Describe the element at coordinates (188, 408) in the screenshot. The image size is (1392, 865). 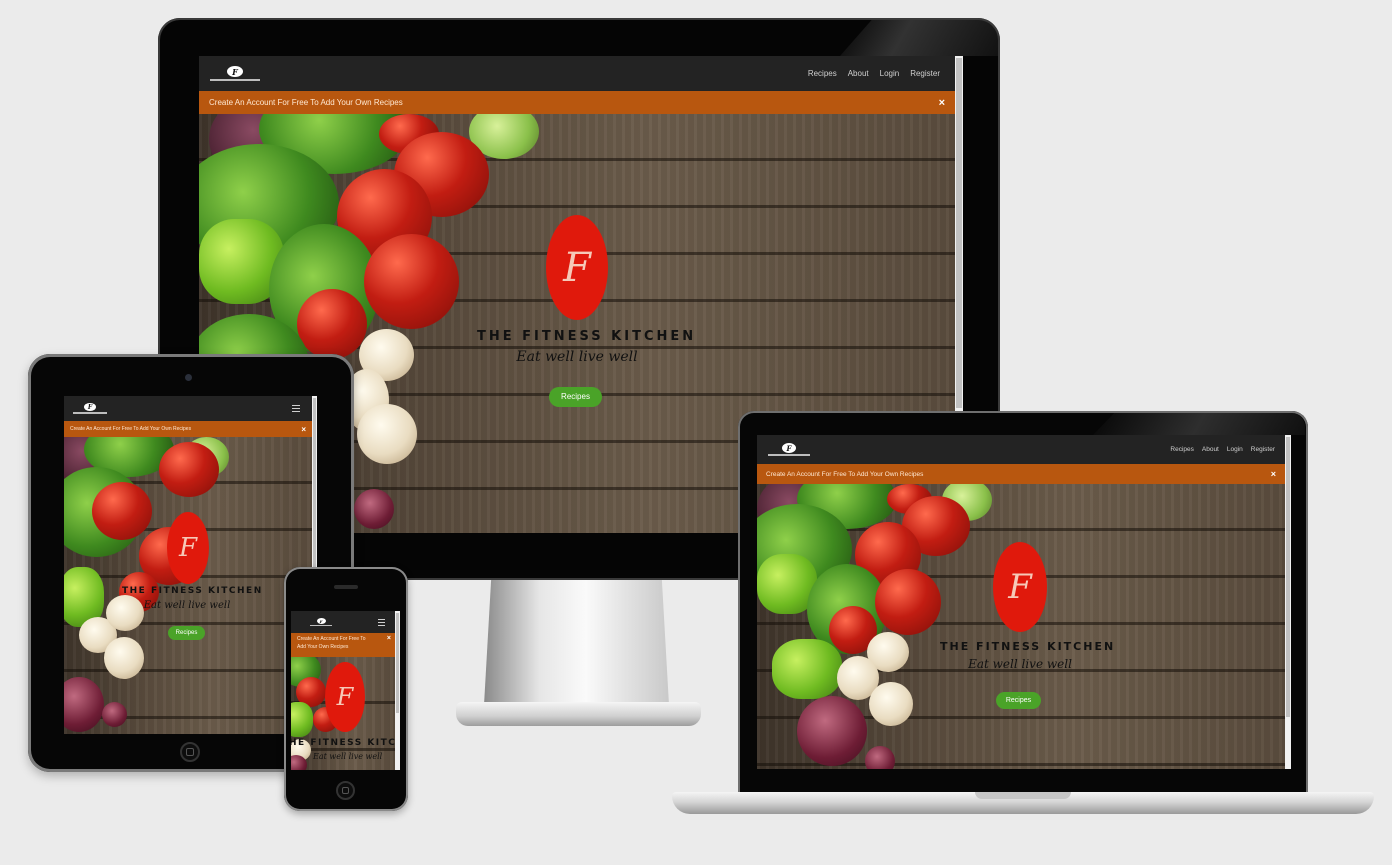
I see `tablet-navbar: F` at that location.